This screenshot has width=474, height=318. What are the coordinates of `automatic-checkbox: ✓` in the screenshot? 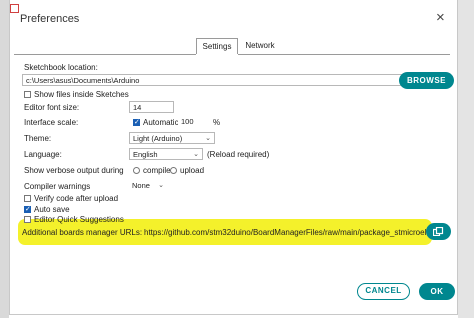 It's located at (136, 122).